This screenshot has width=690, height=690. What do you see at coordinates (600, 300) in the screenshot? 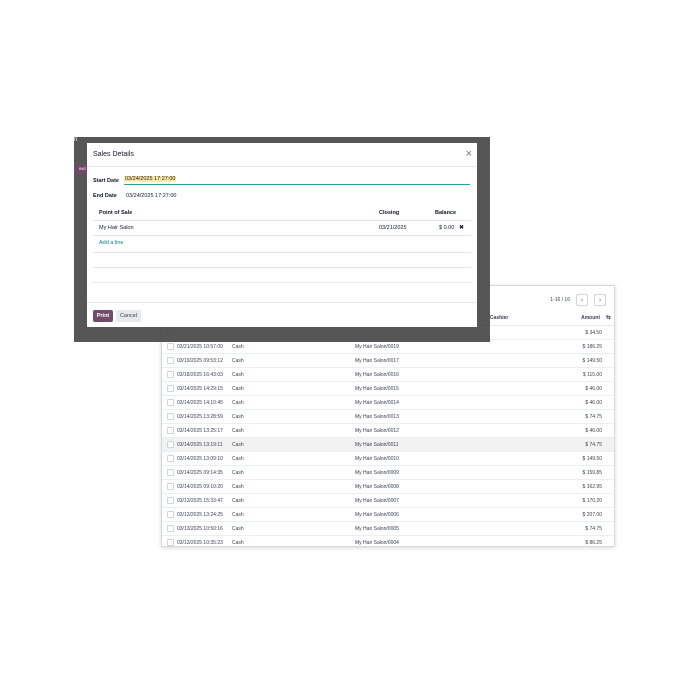
I see `chevron-right-icon: ›` at bounding box center [600, 300].